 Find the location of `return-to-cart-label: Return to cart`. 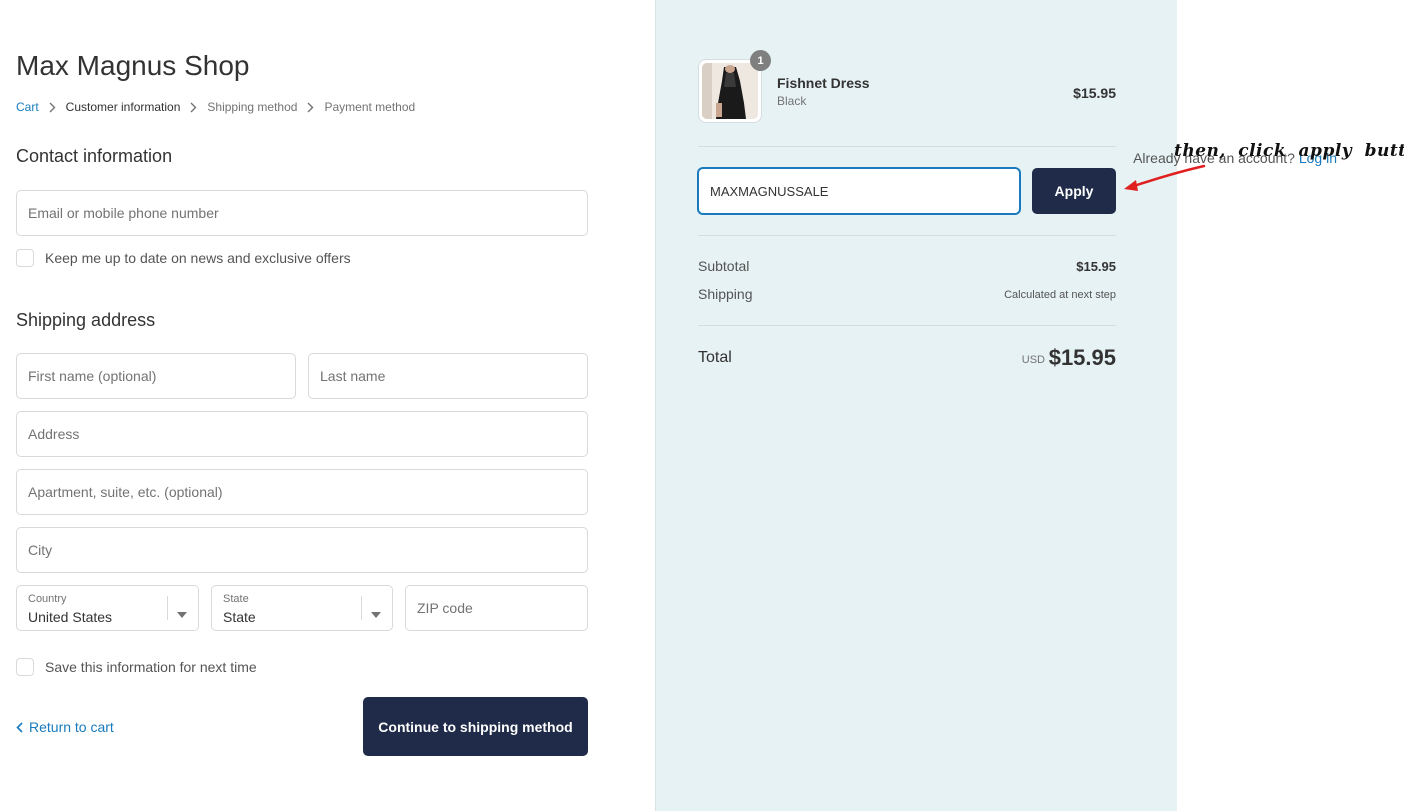

return-to-cart-label: Return to cart is located at coordinates (71, 727).